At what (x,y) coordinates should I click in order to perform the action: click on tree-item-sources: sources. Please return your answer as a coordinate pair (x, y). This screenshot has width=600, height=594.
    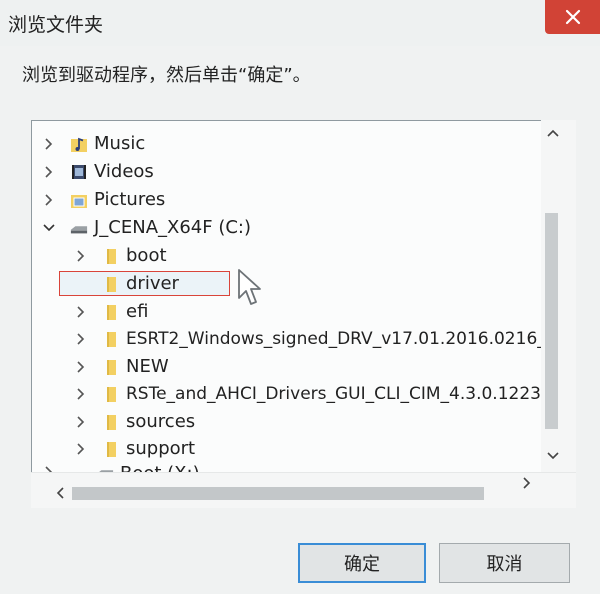
    Looking at the image, I should click on (133, 421).